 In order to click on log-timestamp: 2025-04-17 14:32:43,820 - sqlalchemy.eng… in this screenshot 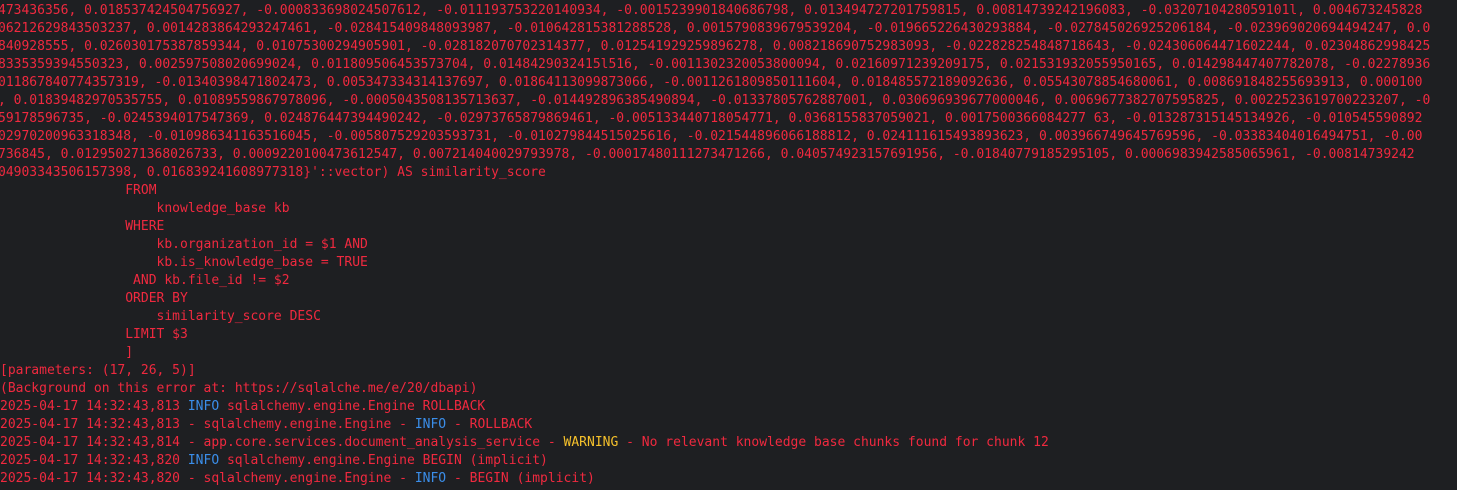, I will do `click(207, 478)`.